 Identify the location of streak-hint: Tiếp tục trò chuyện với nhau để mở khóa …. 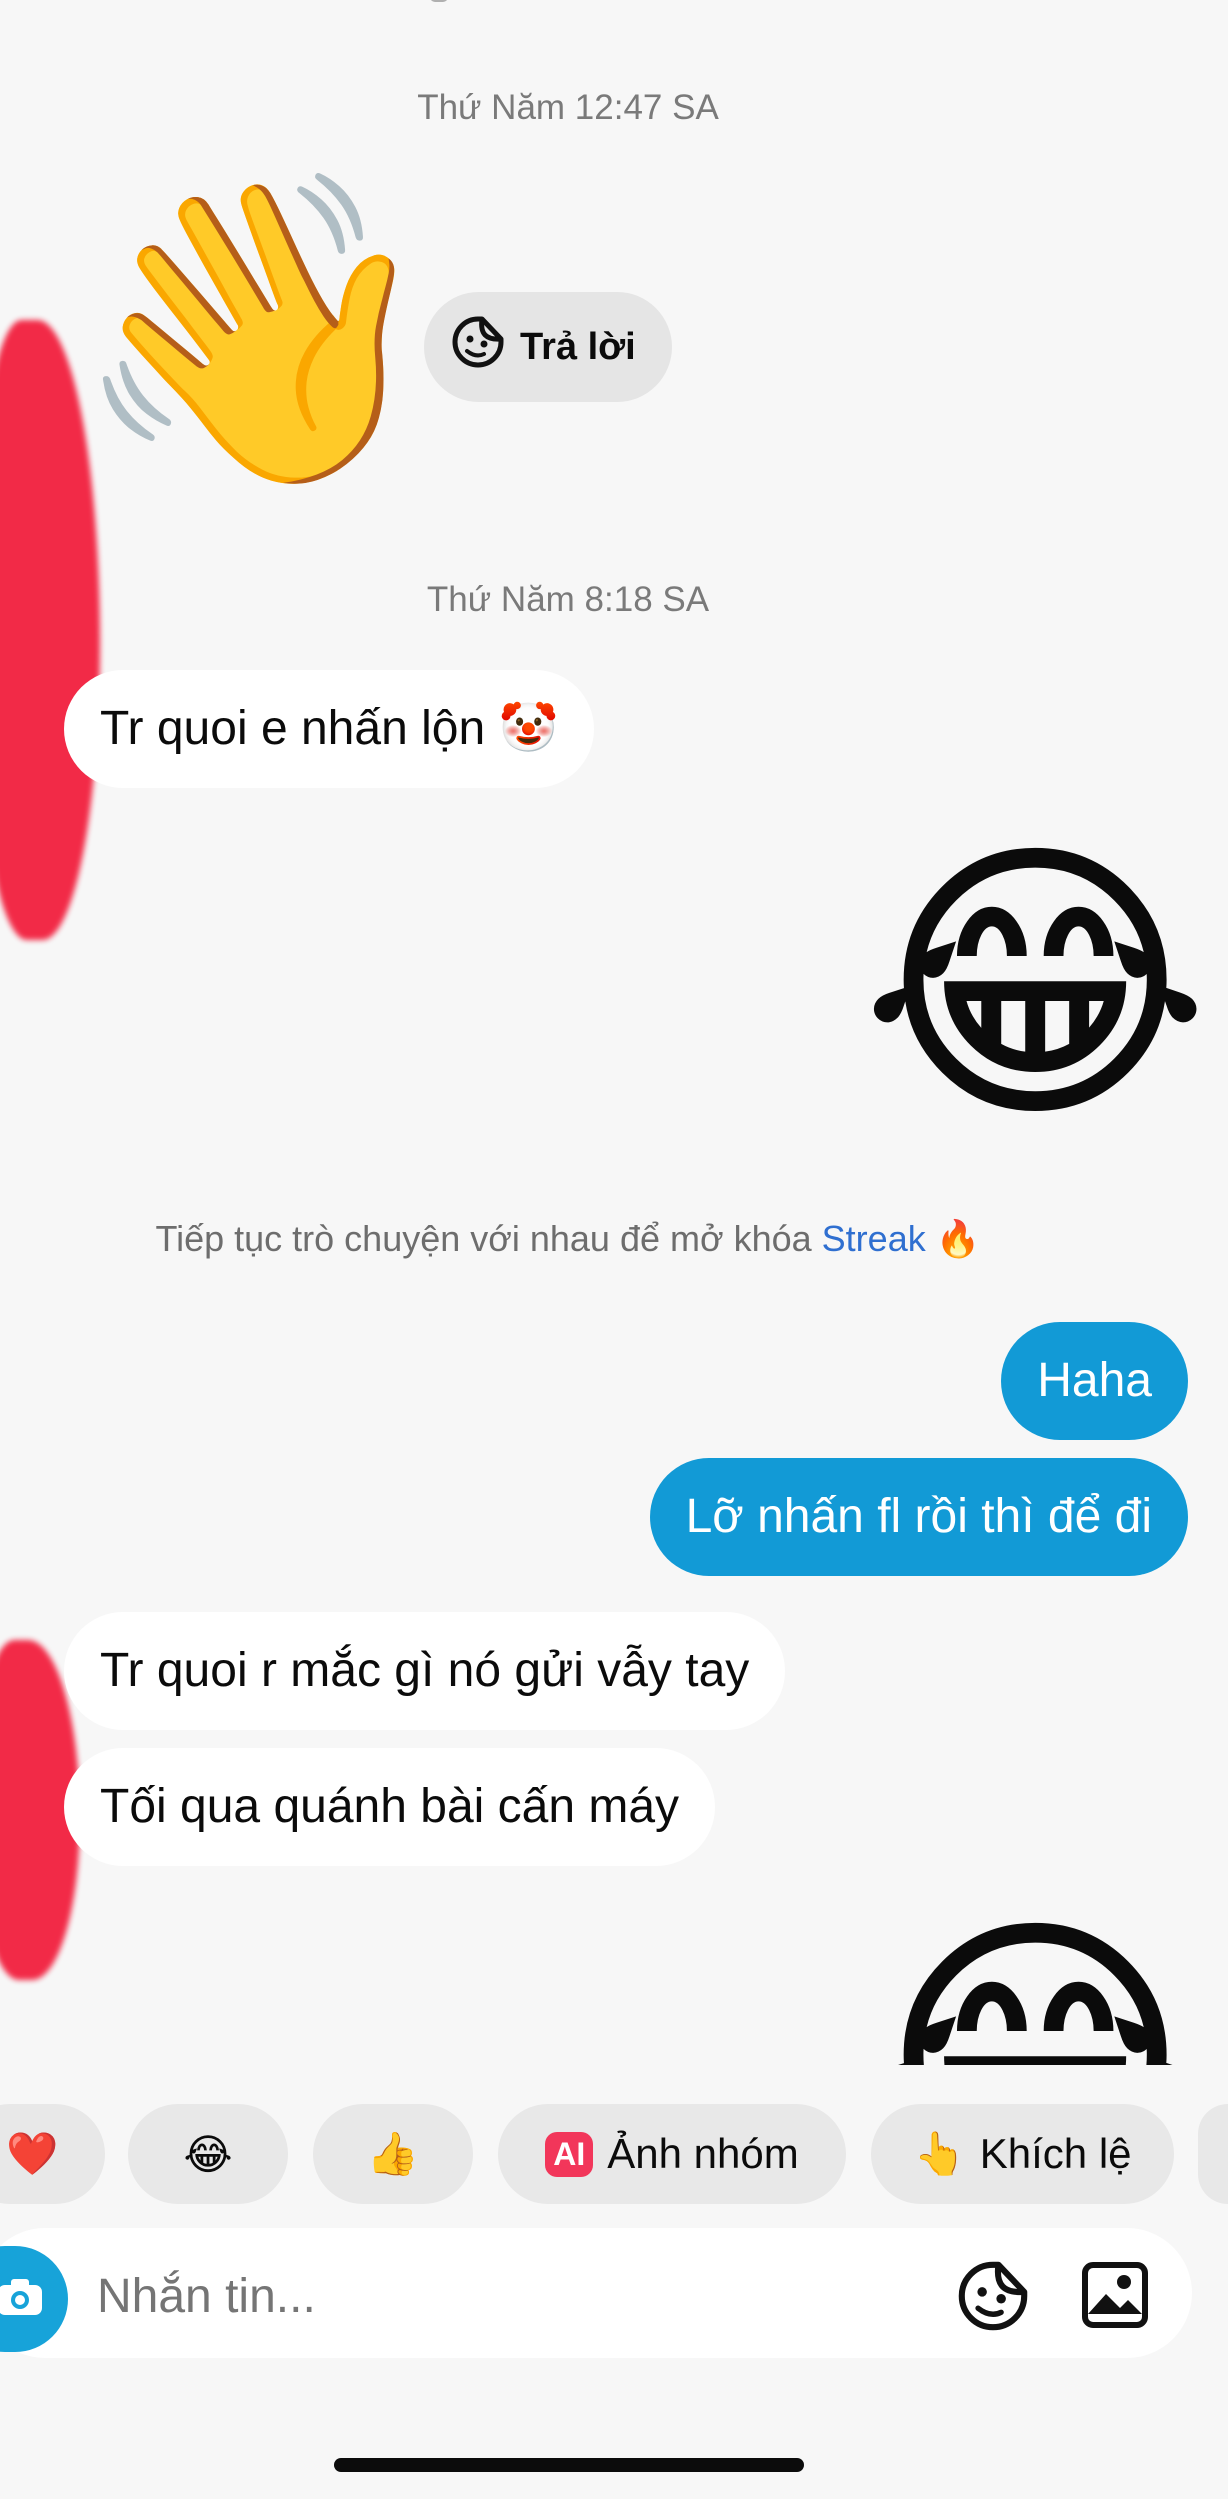
(568, 1239).